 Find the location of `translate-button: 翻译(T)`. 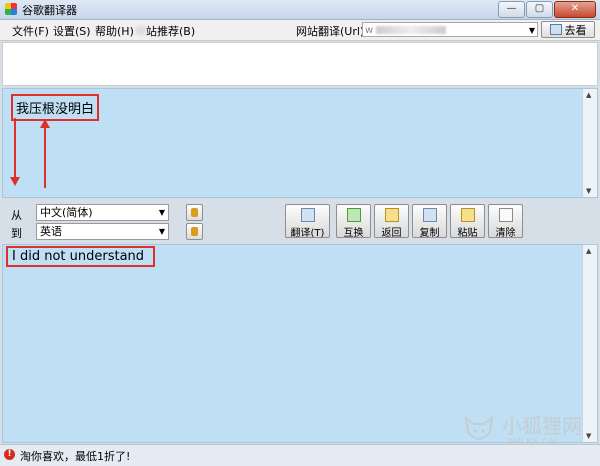

translate-button: 翻译(T) is located at coordinates (307, 221).